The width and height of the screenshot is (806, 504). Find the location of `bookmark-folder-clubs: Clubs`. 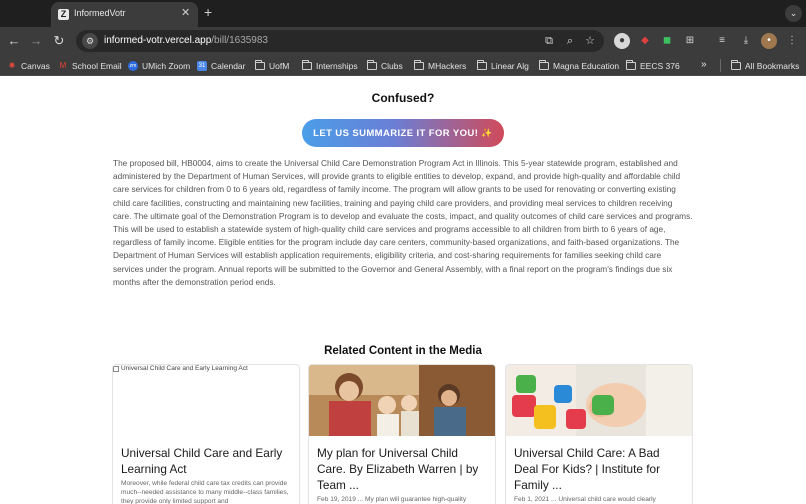

bookmark-folder-clubs: Clubs is located at coordinates (385, 65).